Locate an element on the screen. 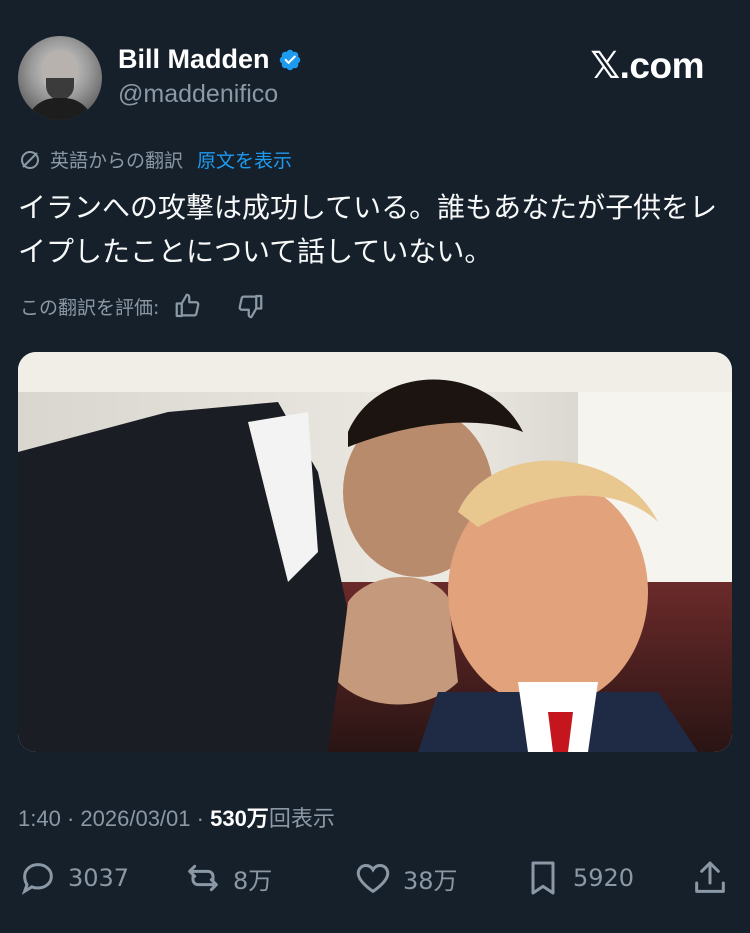 This screenshot has height=933, width=750. avatar-beard is located at coordinates (60, 89).